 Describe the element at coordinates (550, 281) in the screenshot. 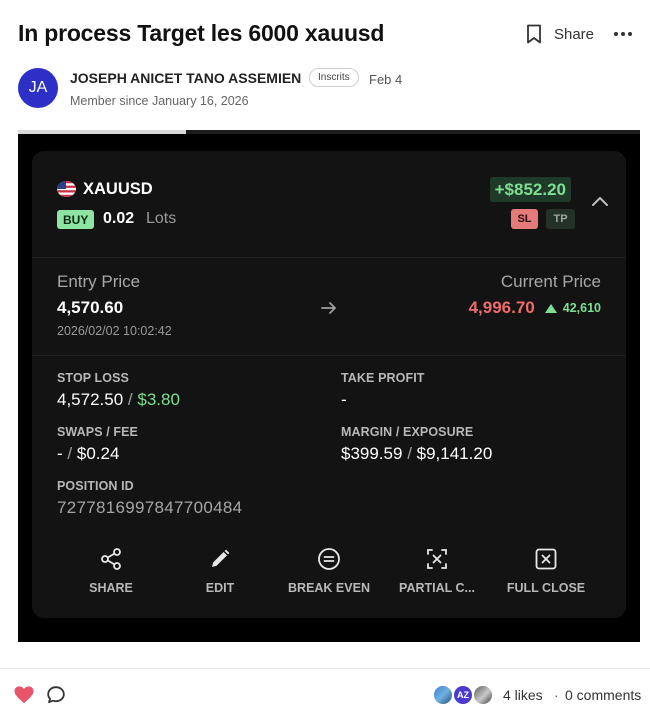

I see `current-price-label: Current Price` at that location.